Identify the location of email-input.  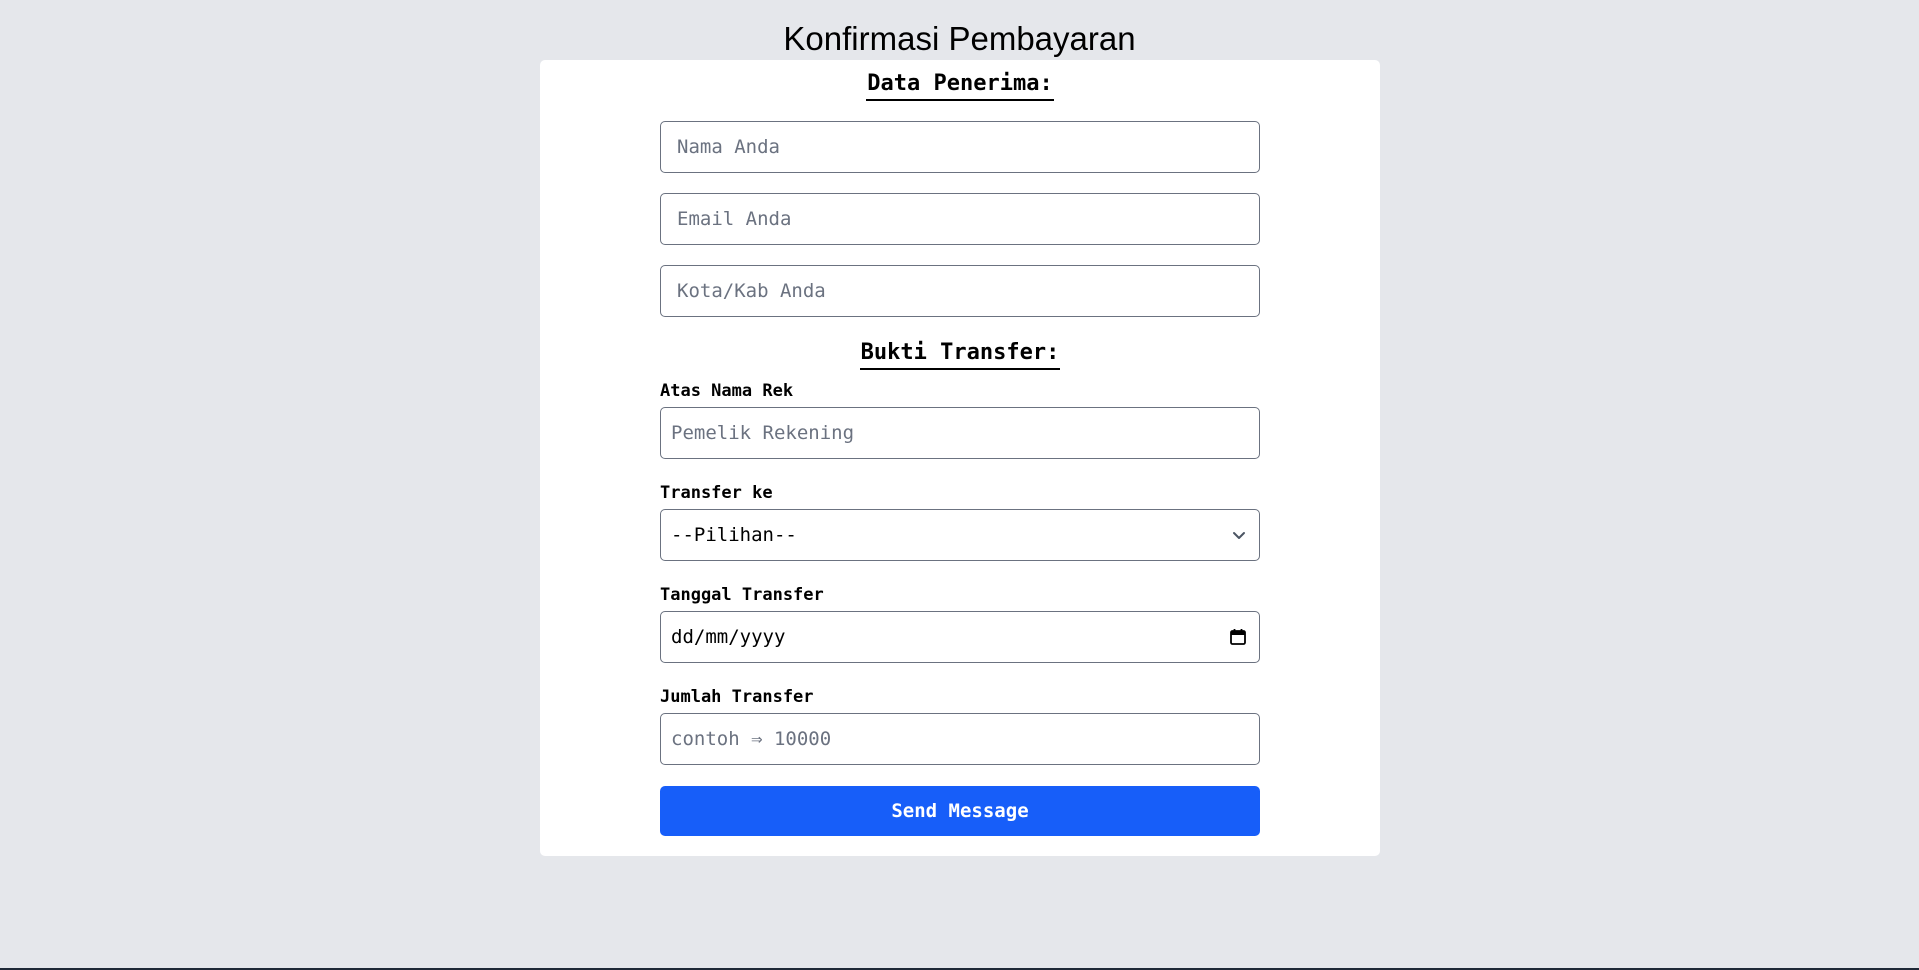
(960, 219).